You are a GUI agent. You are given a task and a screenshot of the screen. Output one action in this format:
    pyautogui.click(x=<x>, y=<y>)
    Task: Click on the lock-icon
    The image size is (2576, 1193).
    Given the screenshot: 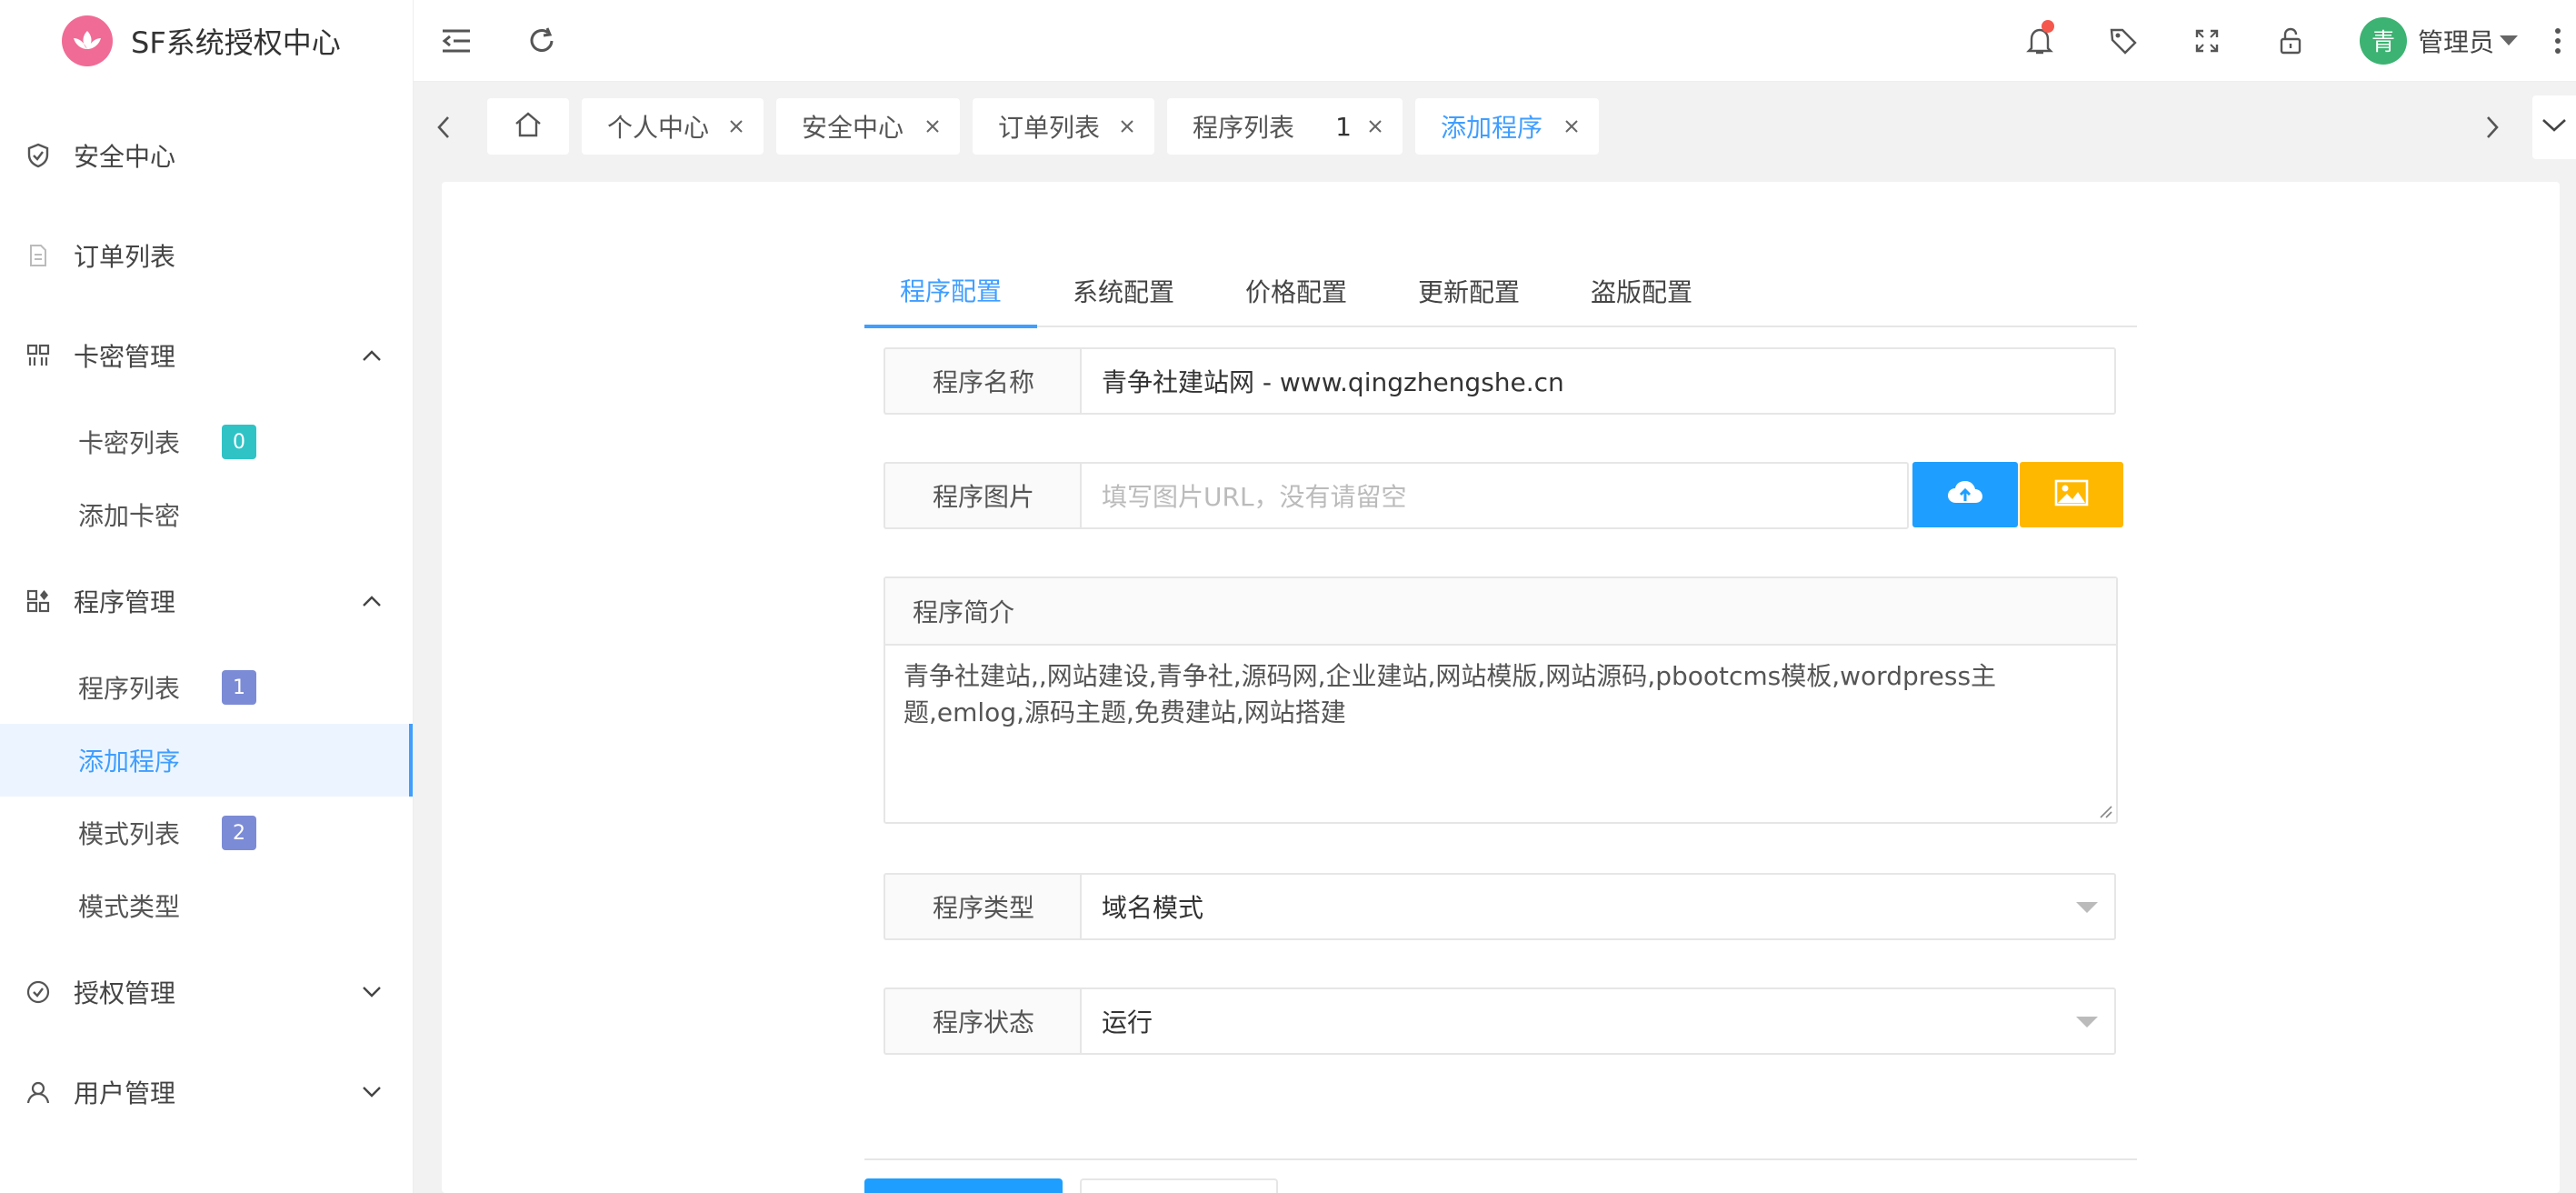 What is the action you would take?
    pyautogui.click(x=2290, y=41)
    